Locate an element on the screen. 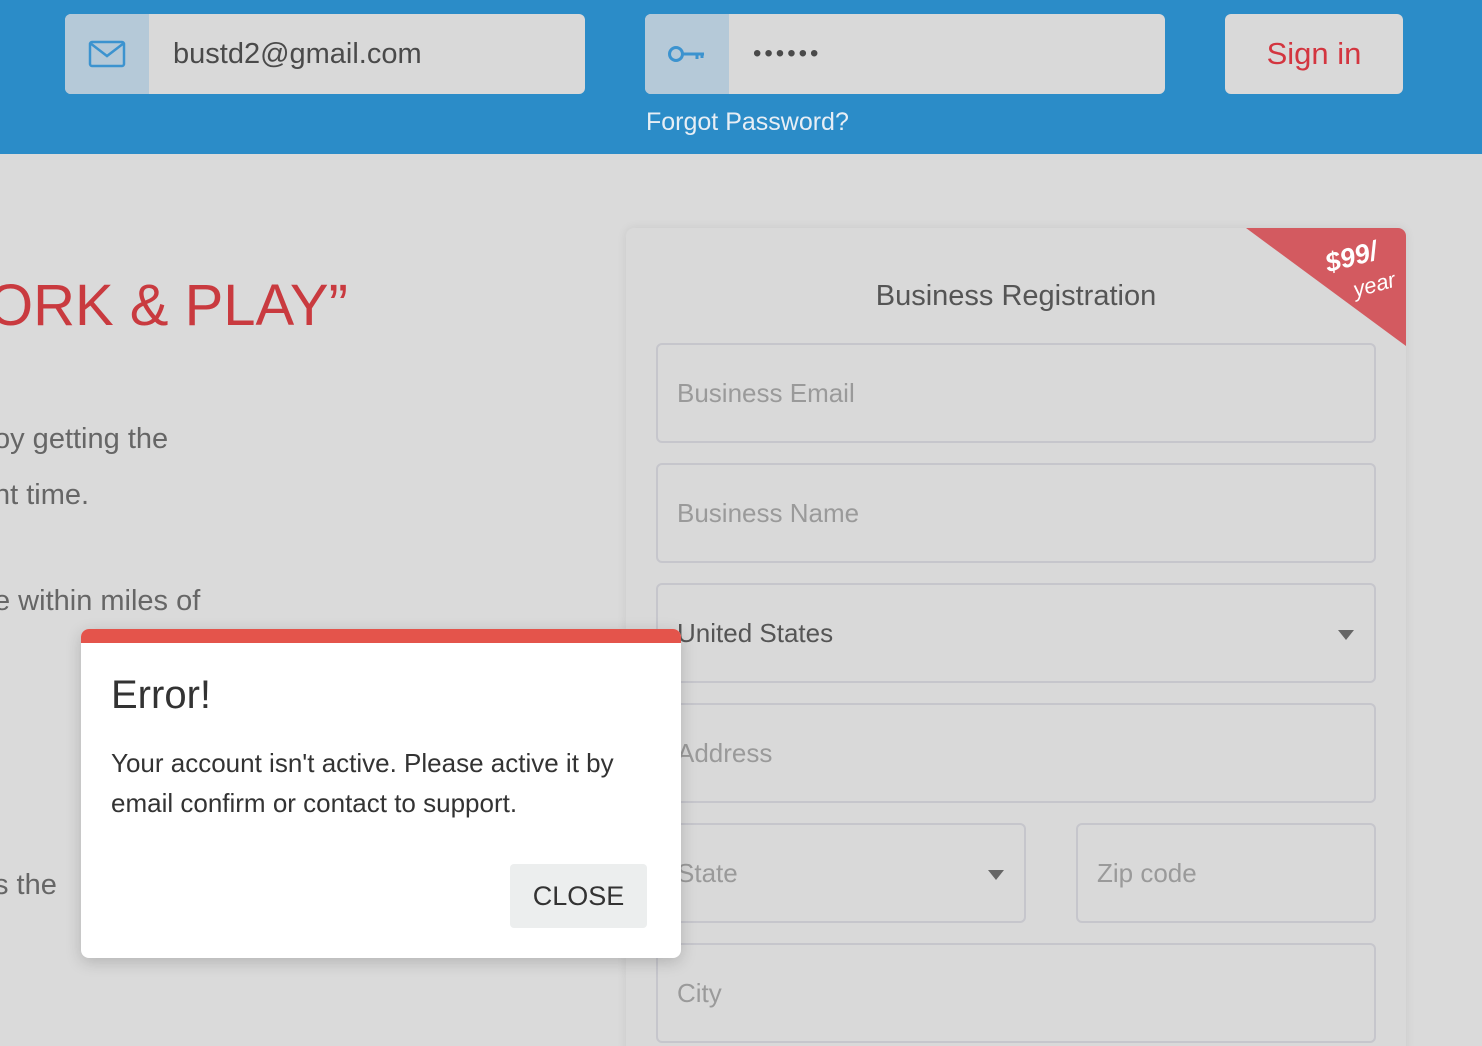  login-email-value: bustd2@gmail.com is located at coordinates (297, 53).